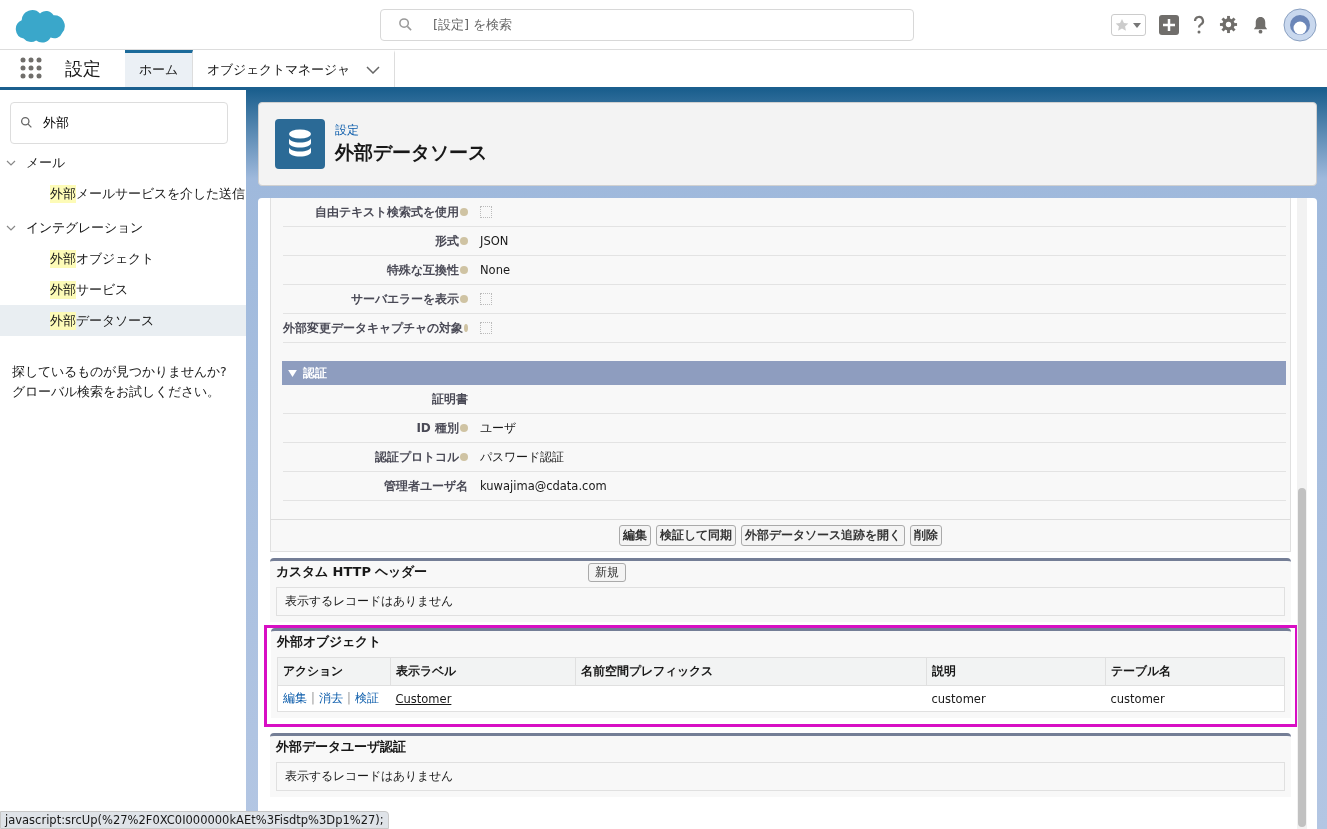 Image resolution: width=1327 pixels, height=829 pixels. I want to click on field-label: 証明書, so click(450, 399).